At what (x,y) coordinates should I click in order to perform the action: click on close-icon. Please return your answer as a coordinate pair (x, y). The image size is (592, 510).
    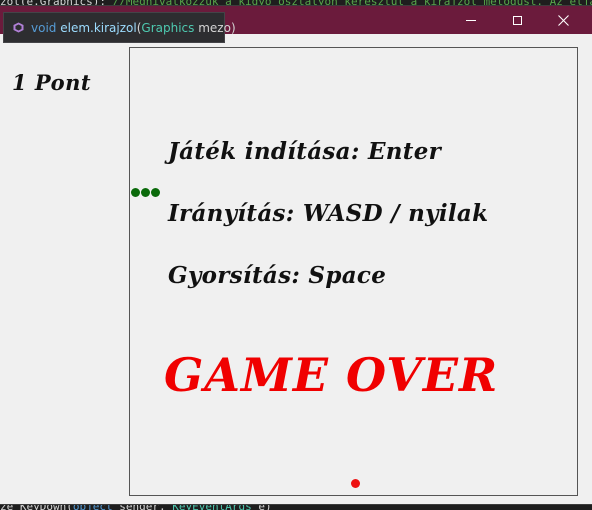
    Looking at the image, I should click on (563, 20).